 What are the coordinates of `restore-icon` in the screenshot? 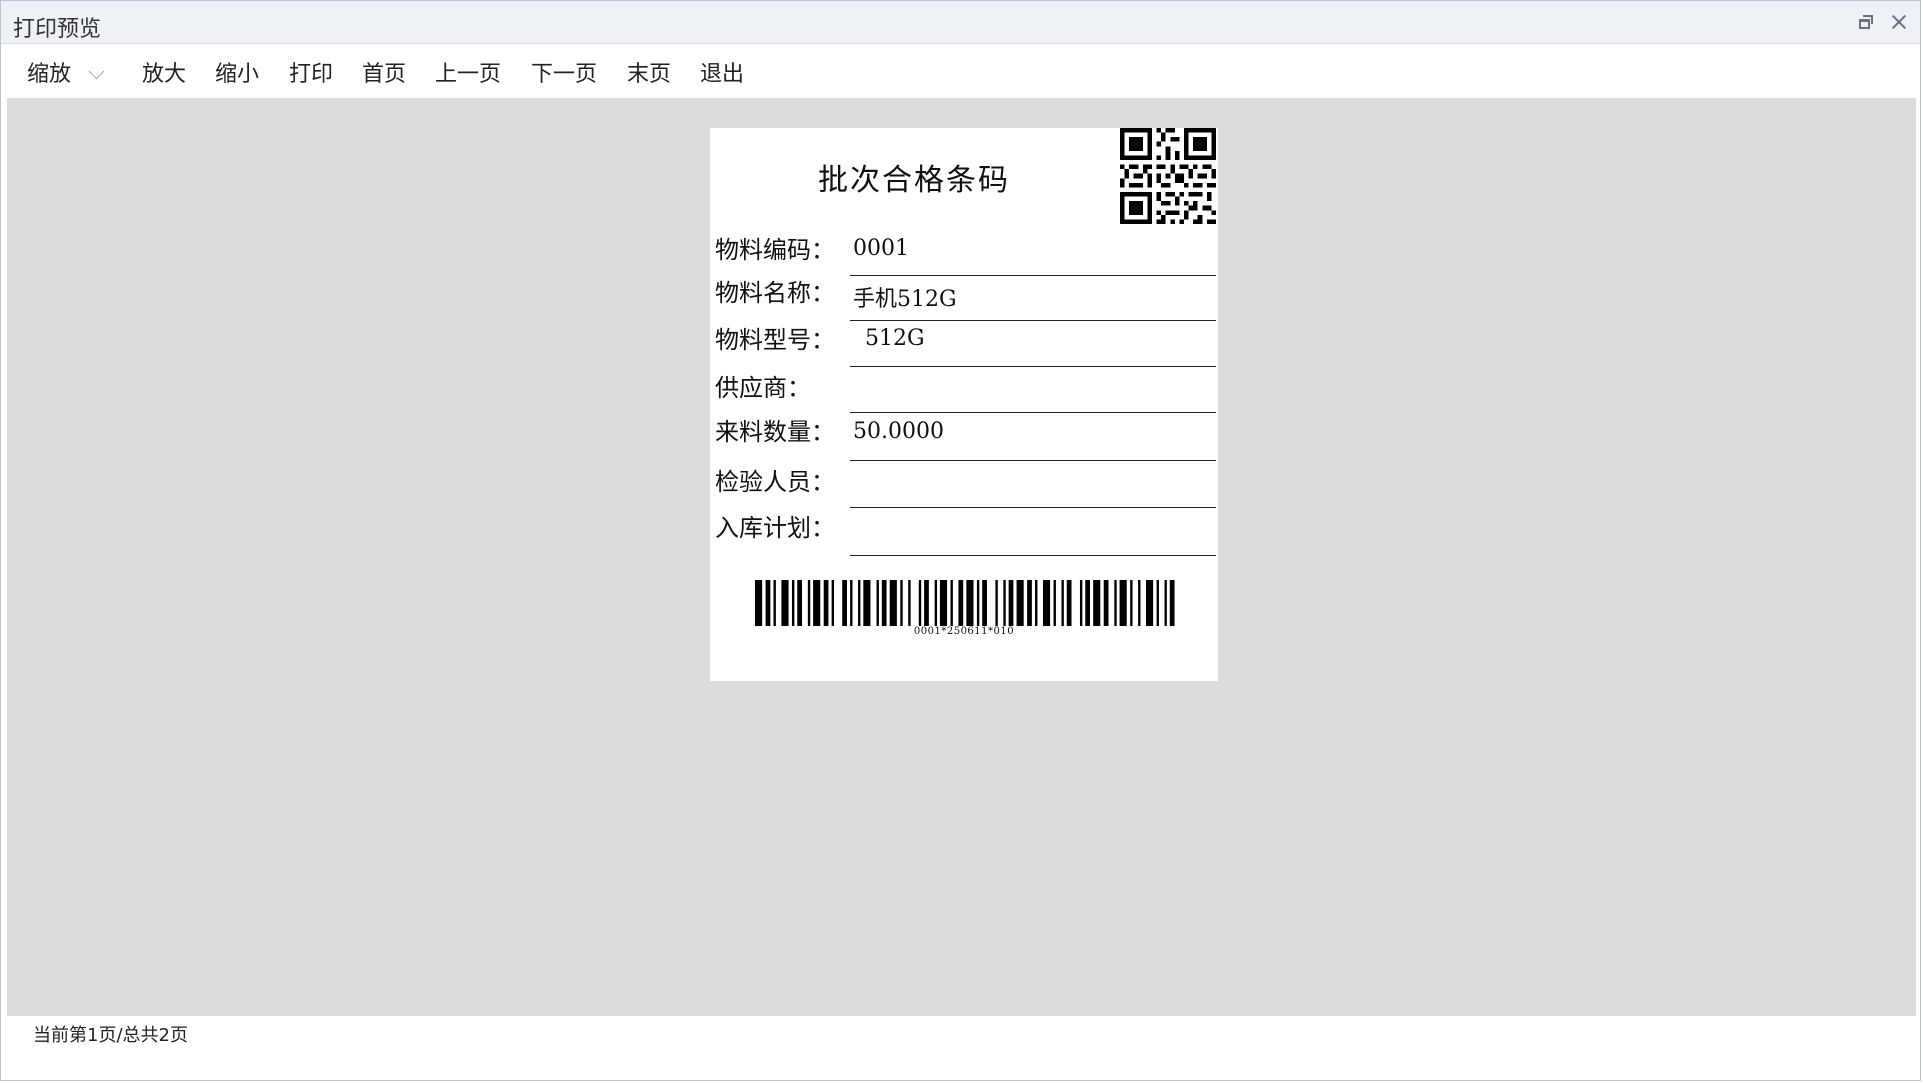 It's located at (1866, 22).